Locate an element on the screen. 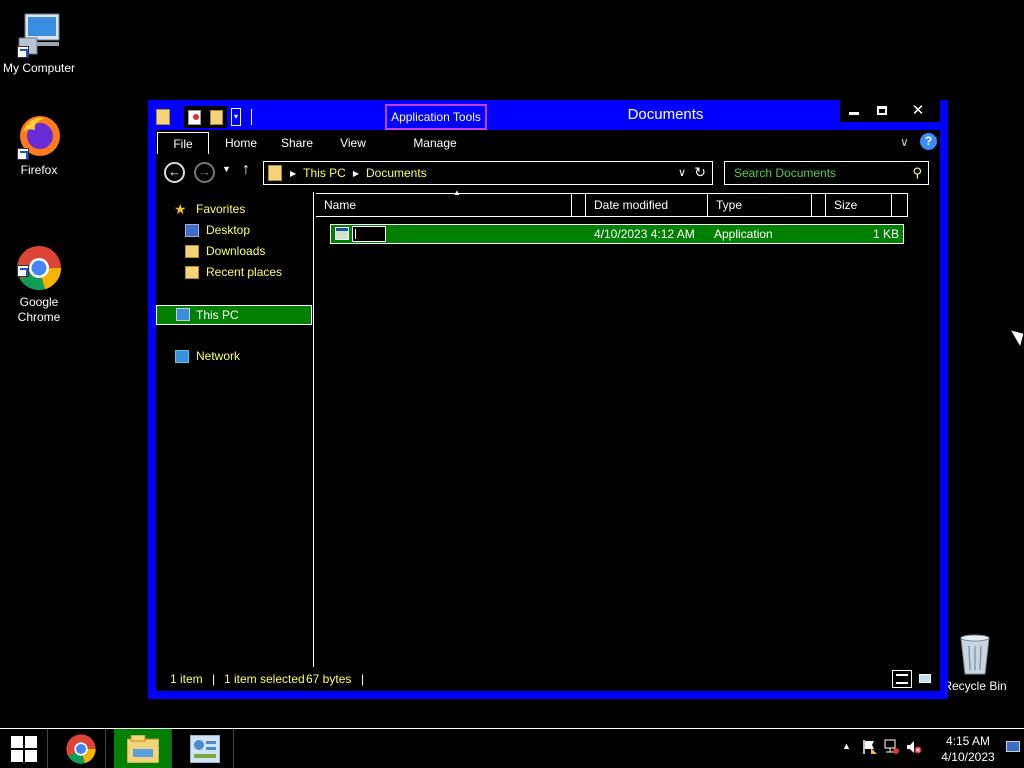 This screenshot has width=1024, height=768. tab-file: File is located at coordinates (183, 143).